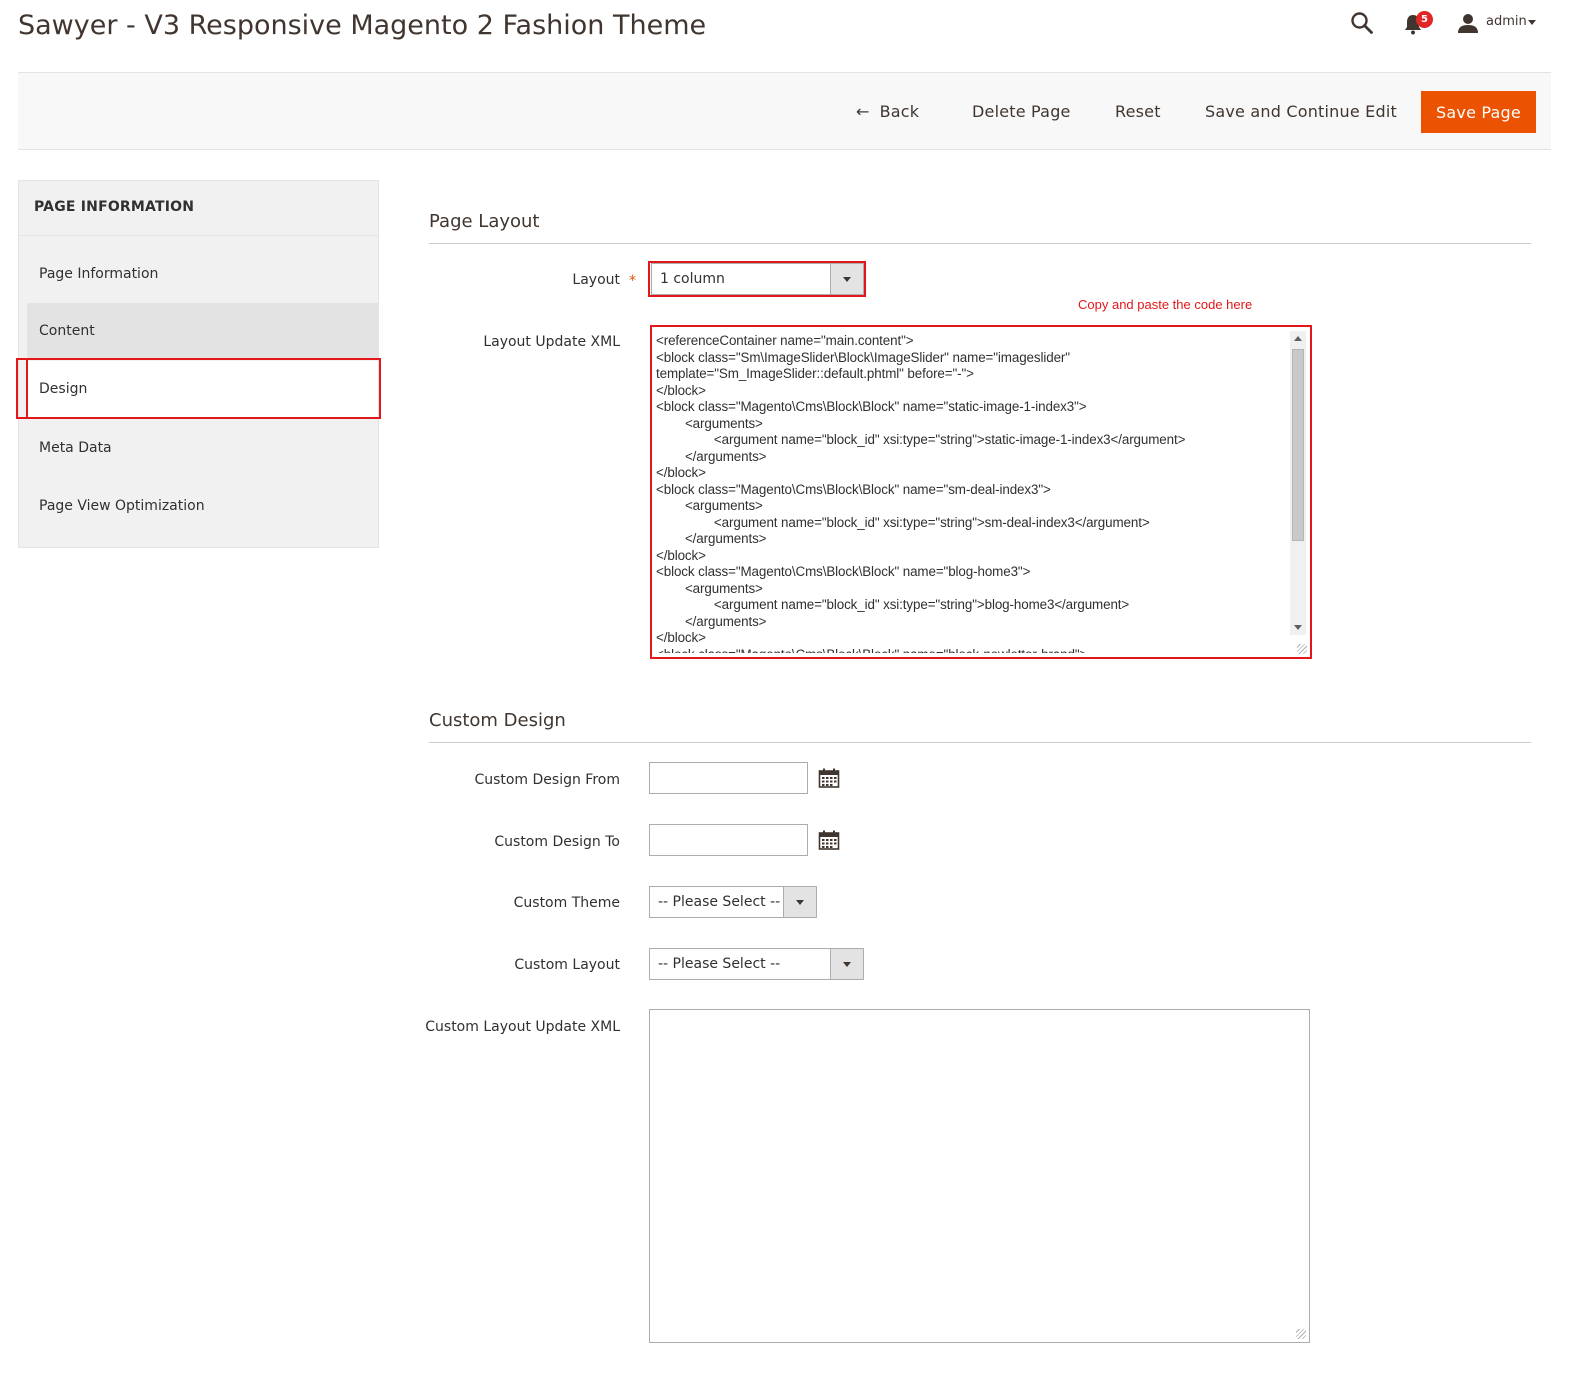 This screenshot has width=1573, height=1377. What do you see at coordinates (728, 840) in the screenshot?
I see `custom-design-to-input` at bounding box center [728, 840].